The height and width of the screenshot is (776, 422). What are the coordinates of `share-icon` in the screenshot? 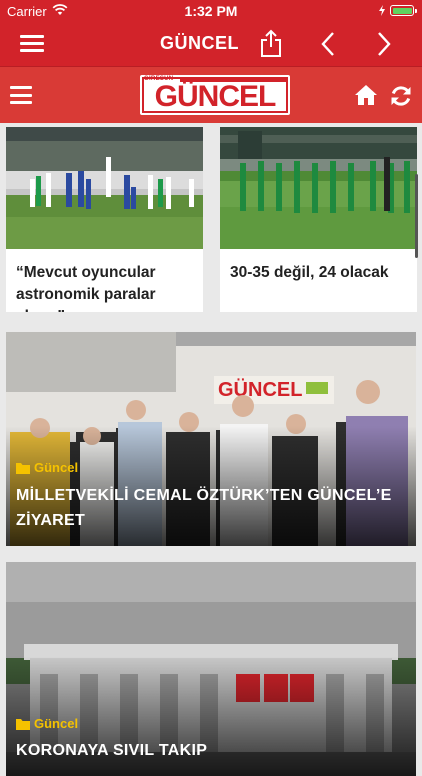 It's located at (271, 43).